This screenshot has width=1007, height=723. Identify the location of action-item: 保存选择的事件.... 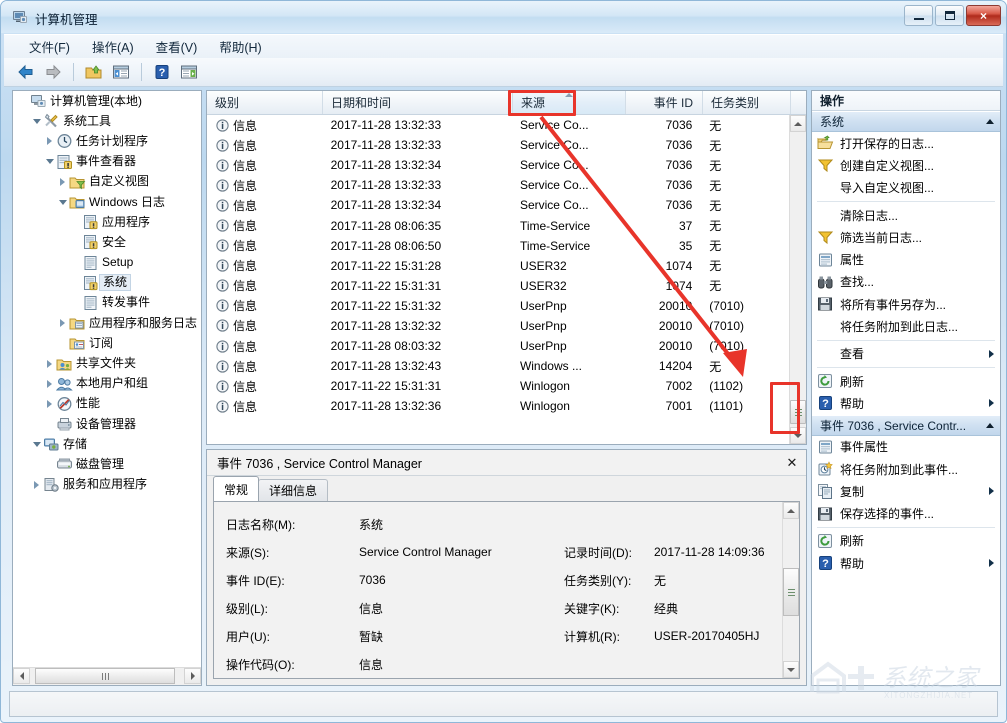
(906, 513).